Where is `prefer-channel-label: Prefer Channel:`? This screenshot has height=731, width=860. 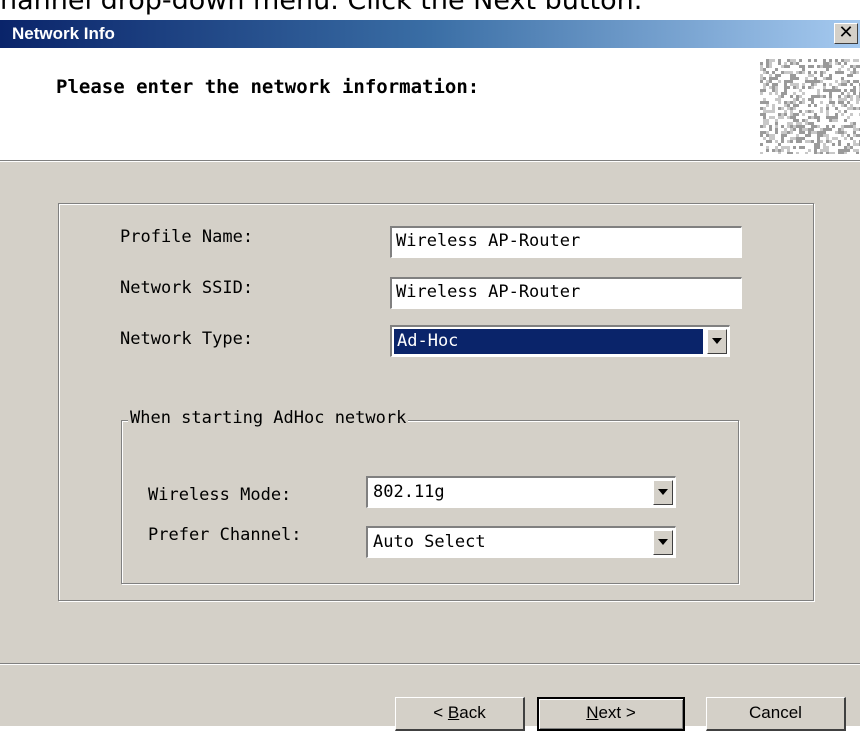 prefer-channel-label: Prefer Channel: is located at coordinates (225, 535).